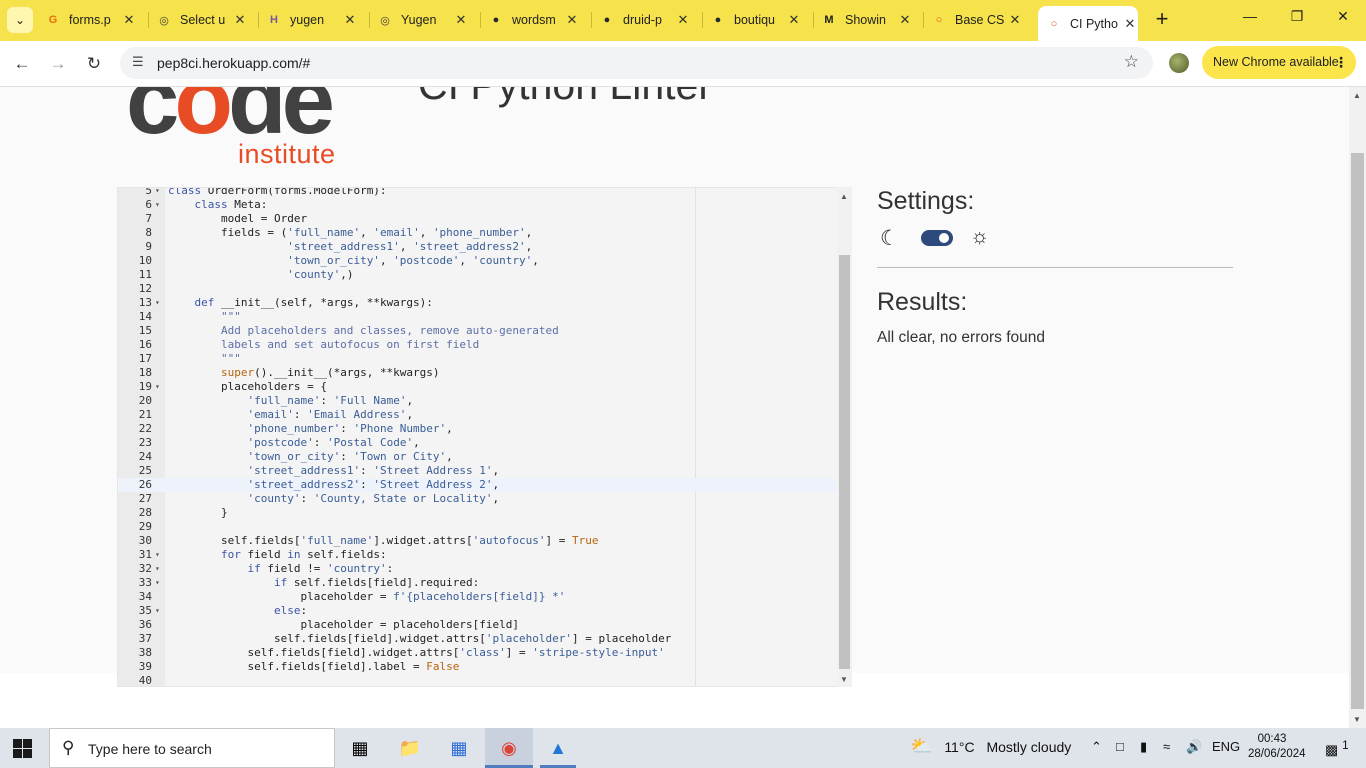  Describe the element at coordinates (484, 219) in the screenshot. I see `code-line: 7 model = Order` at that location.